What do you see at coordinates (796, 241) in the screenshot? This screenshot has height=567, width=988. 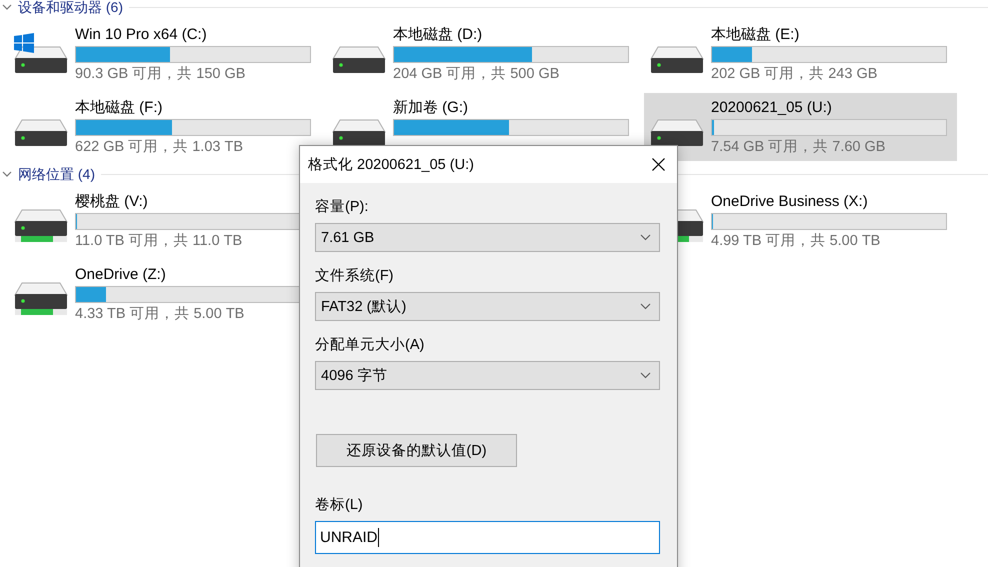 I see `free-space-text: 4.99 TB 可用，共 5.00 TB` at bounding box center [796, 241].